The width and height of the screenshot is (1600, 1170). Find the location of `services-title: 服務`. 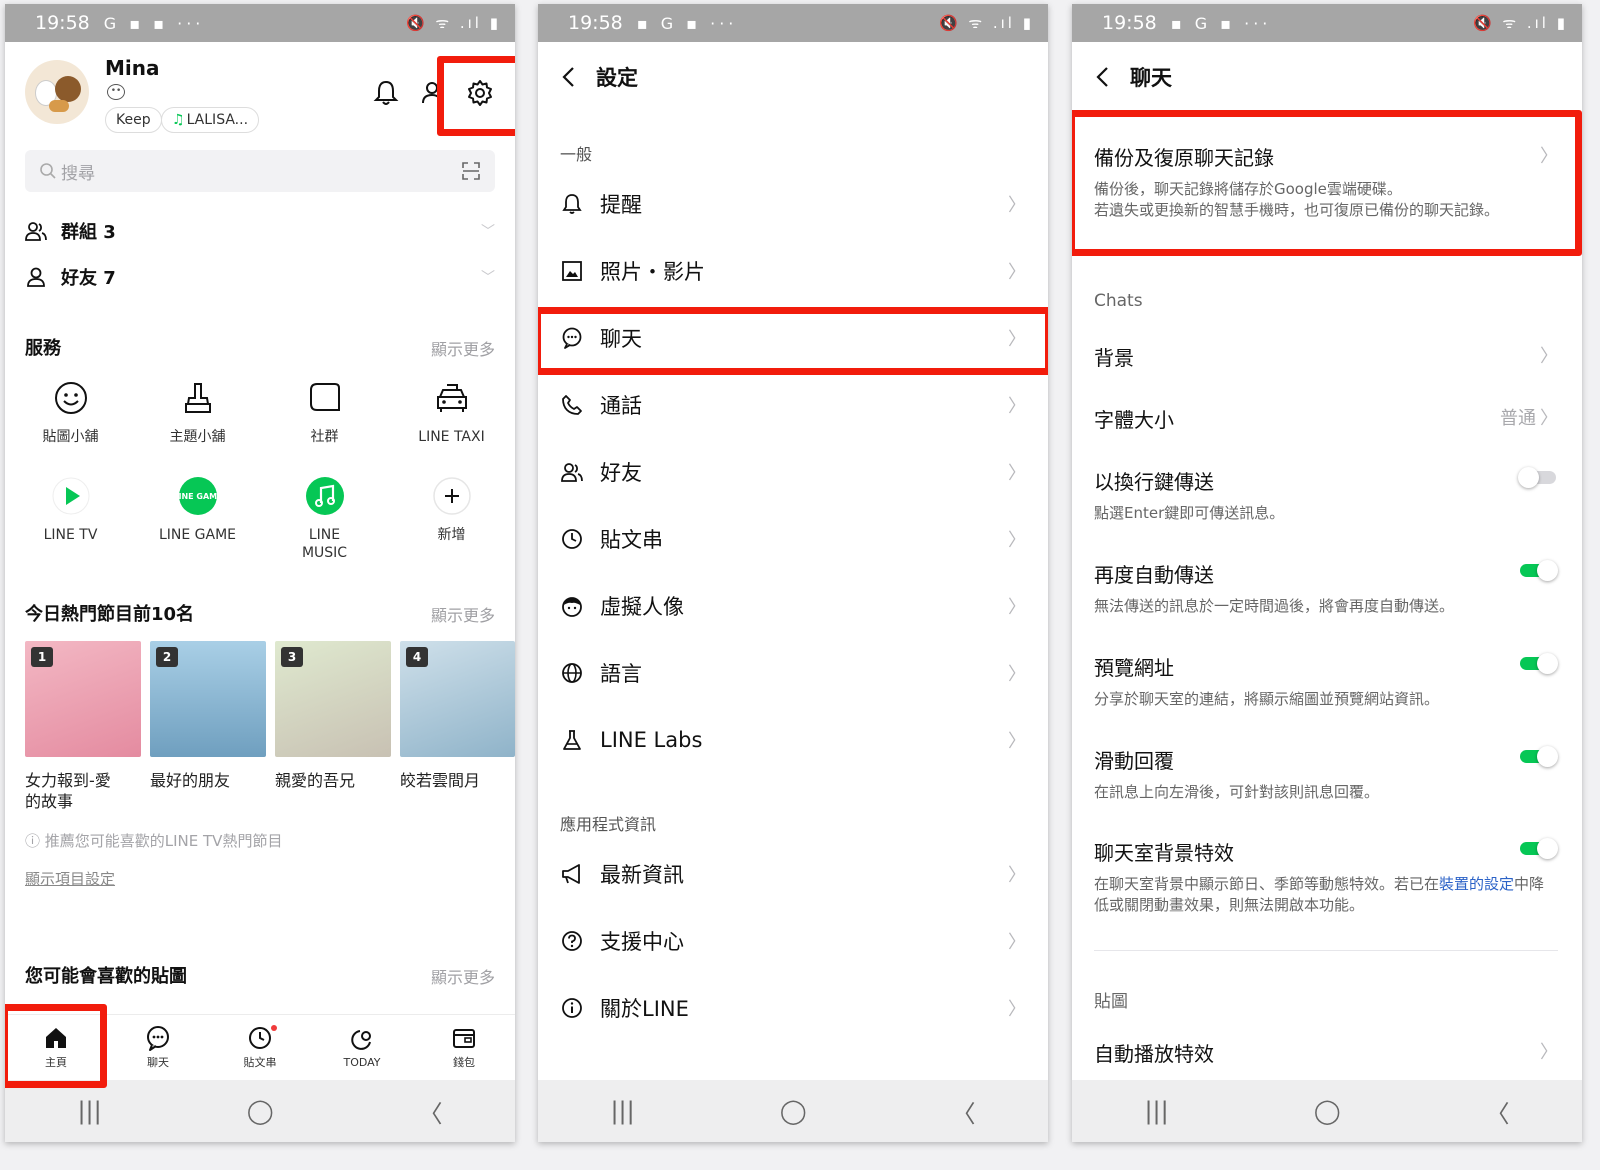

services-title: 服務 is located at coordinates (43, 348).